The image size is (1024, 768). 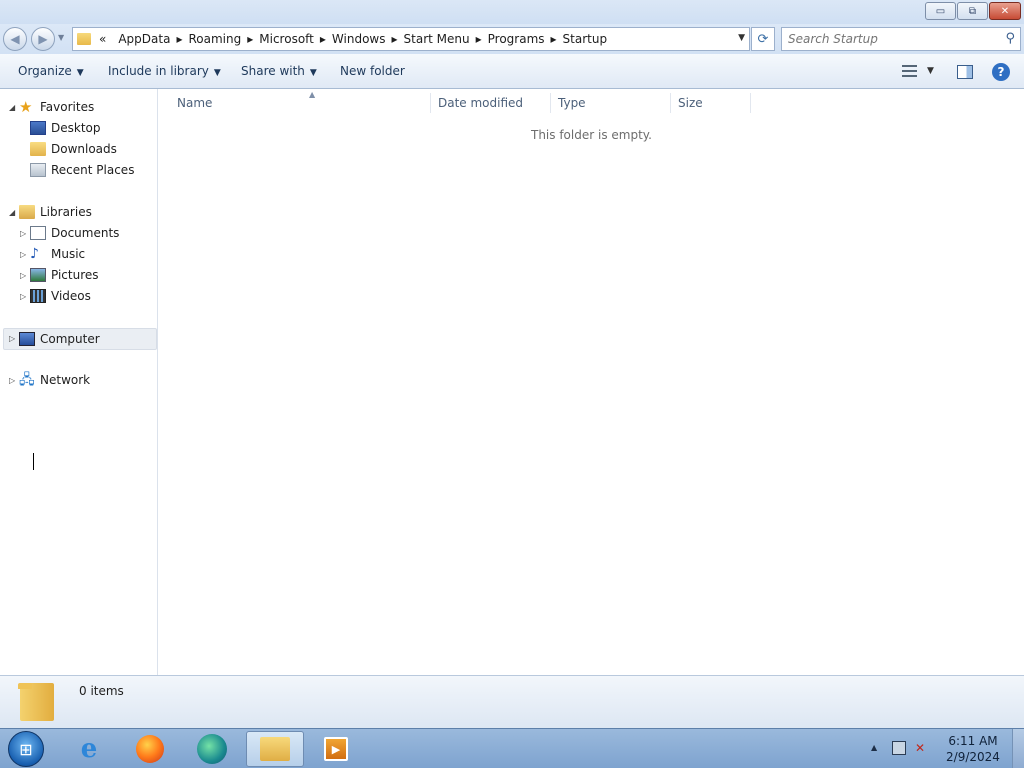 I want to click on internet-explorer-taskbar-button: e, so click(x=89, y=749).